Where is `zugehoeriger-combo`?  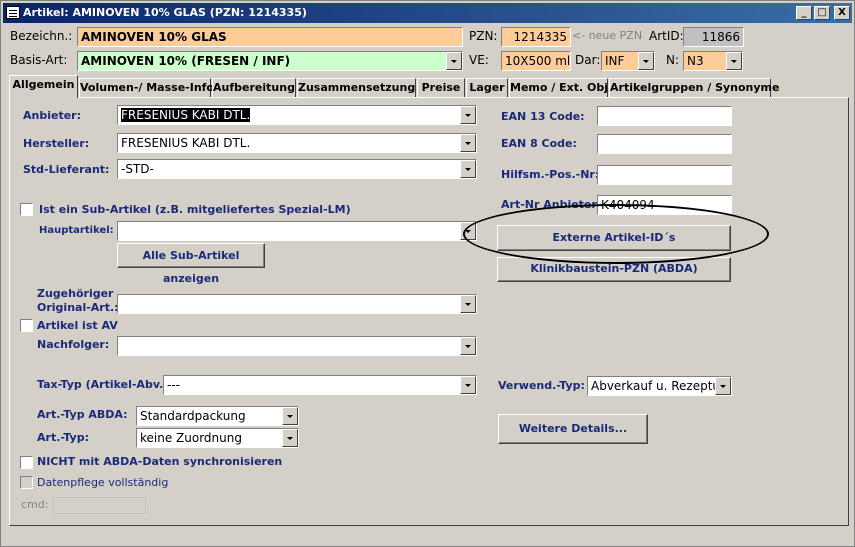 zugehoeriger-combo is located at coordinates (297, 304).